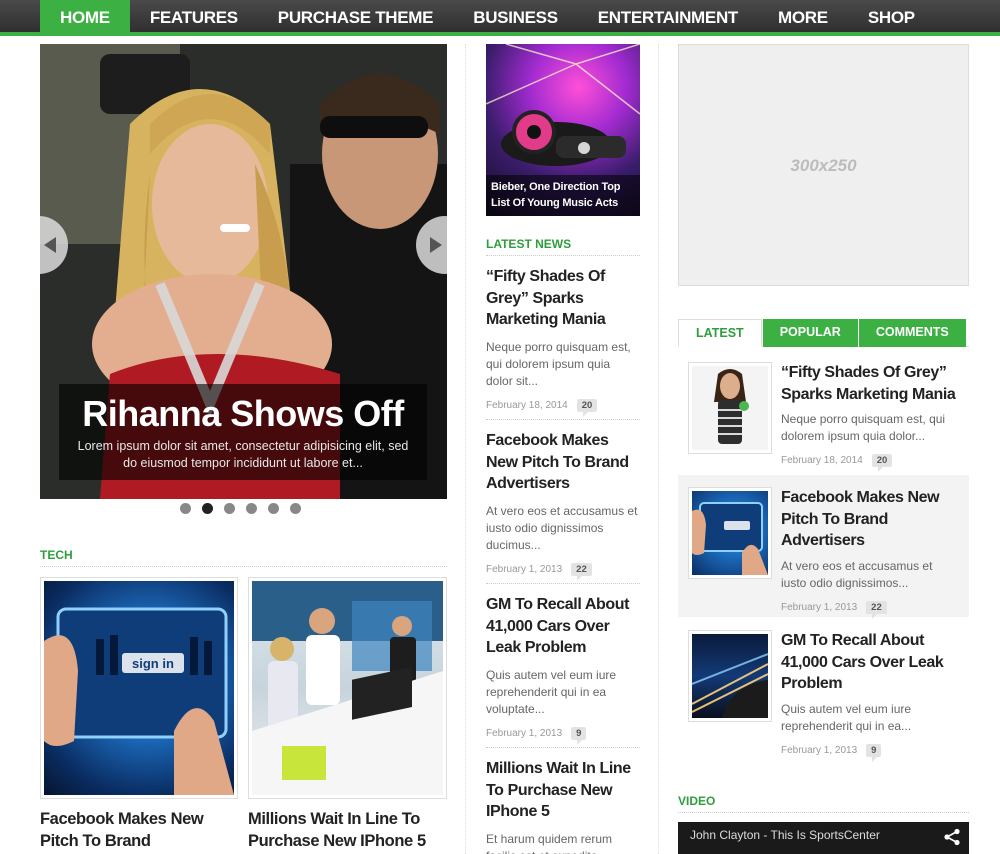 This screenshot has width=1000, height=854. I want to click on store-shoppers-graphic, so click(347, 688).